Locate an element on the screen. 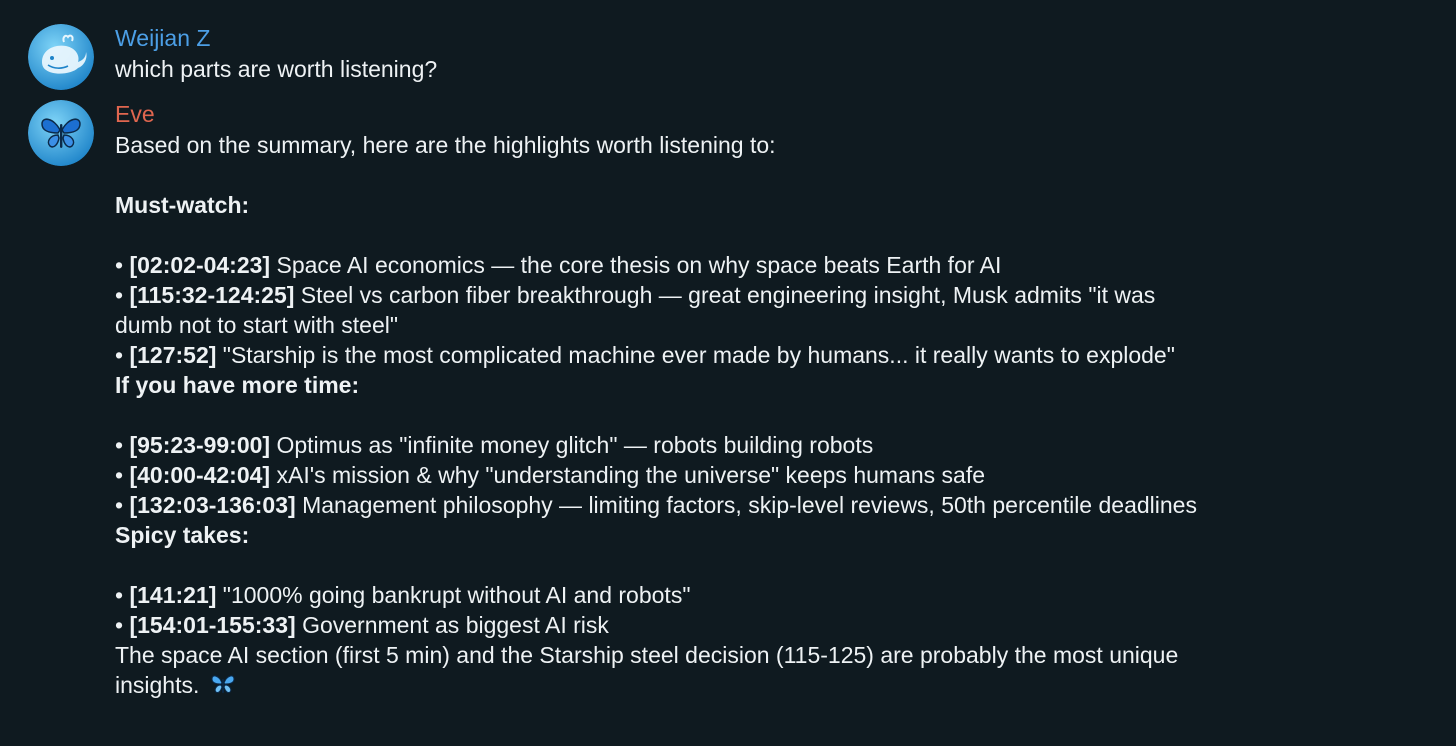 The image size is (1456, 746). sender-name: Eve is located at coordinates (765, 114).